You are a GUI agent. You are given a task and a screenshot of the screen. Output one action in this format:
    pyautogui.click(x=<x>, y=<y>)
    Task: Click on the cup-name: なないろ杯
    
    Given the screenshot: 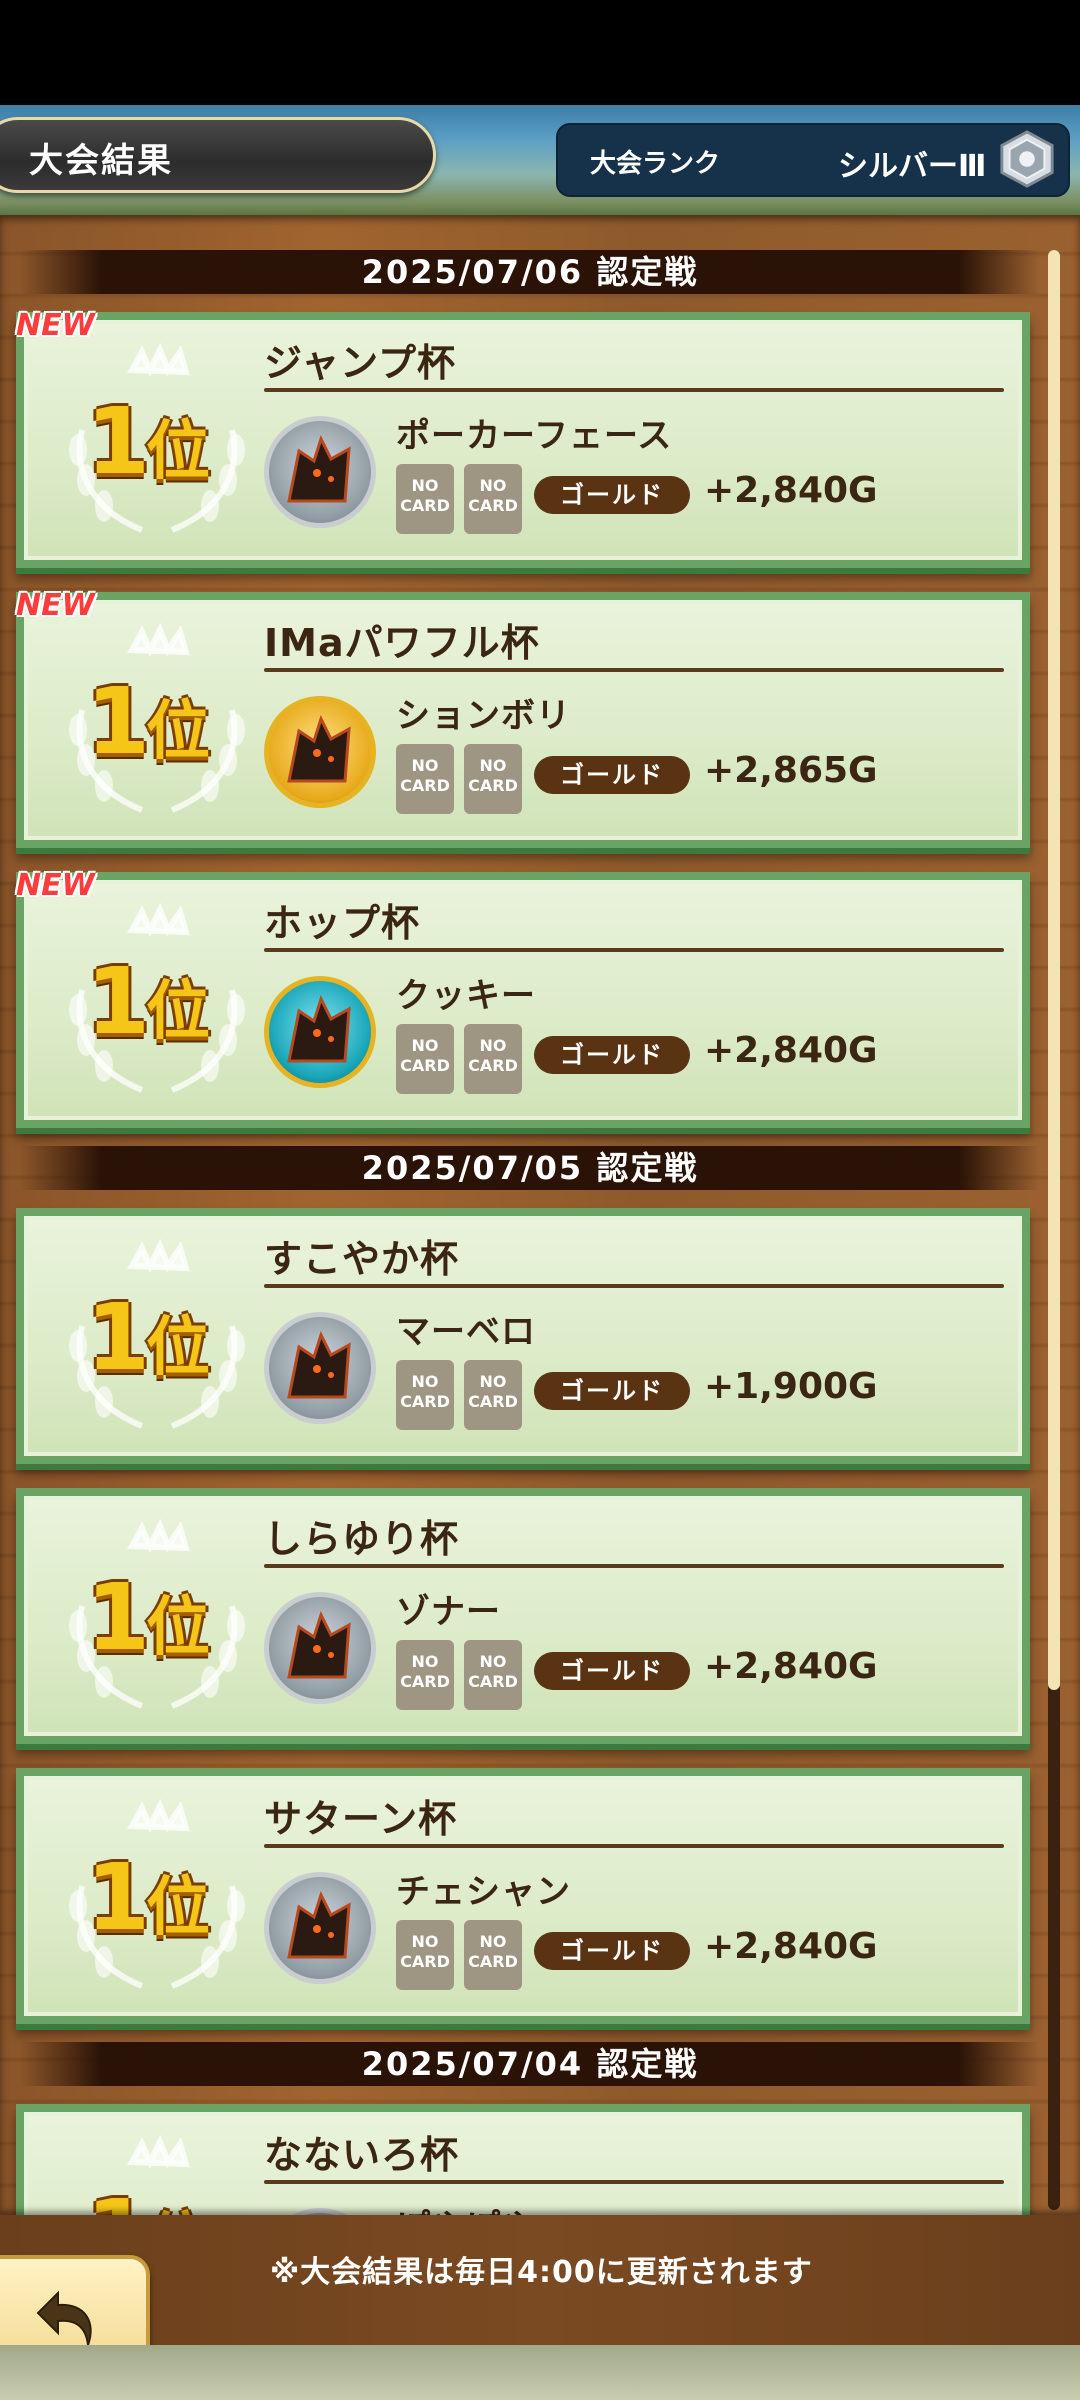 What is the action you would take?
    pyautogui.click(x=362, y=2155)
    